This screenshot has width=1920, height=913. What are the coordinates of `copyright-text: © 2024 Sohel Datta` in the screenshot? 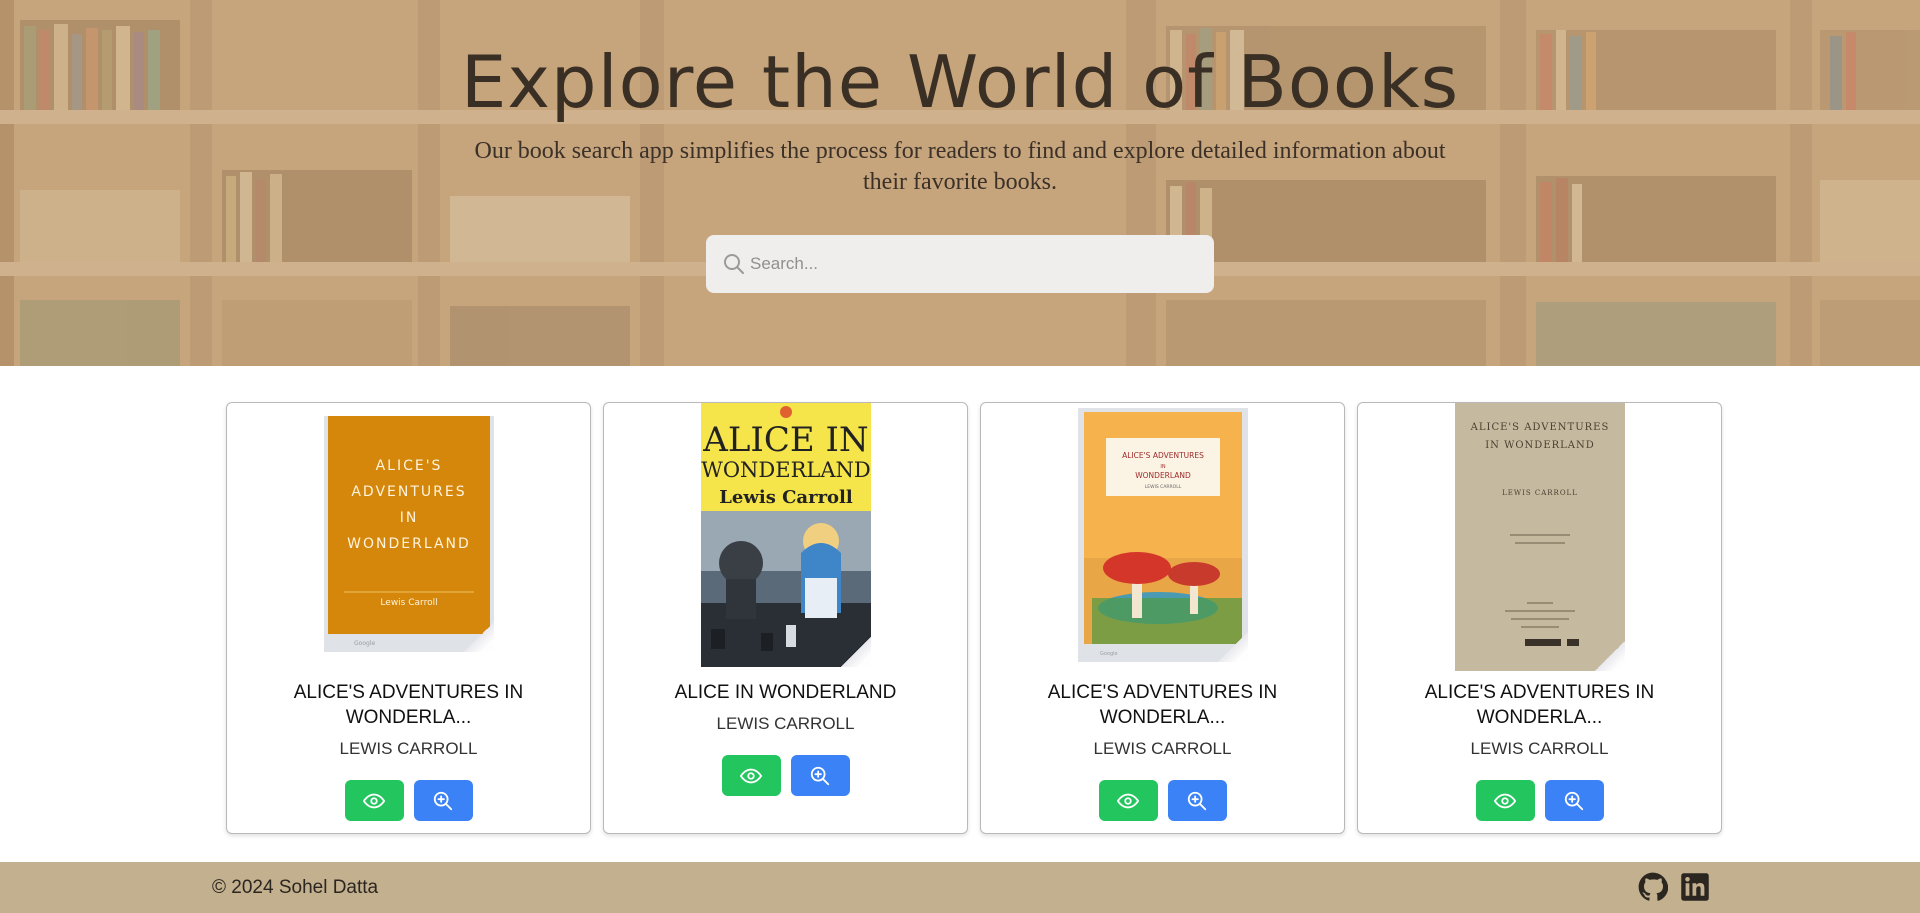 It's located at (295, 887).